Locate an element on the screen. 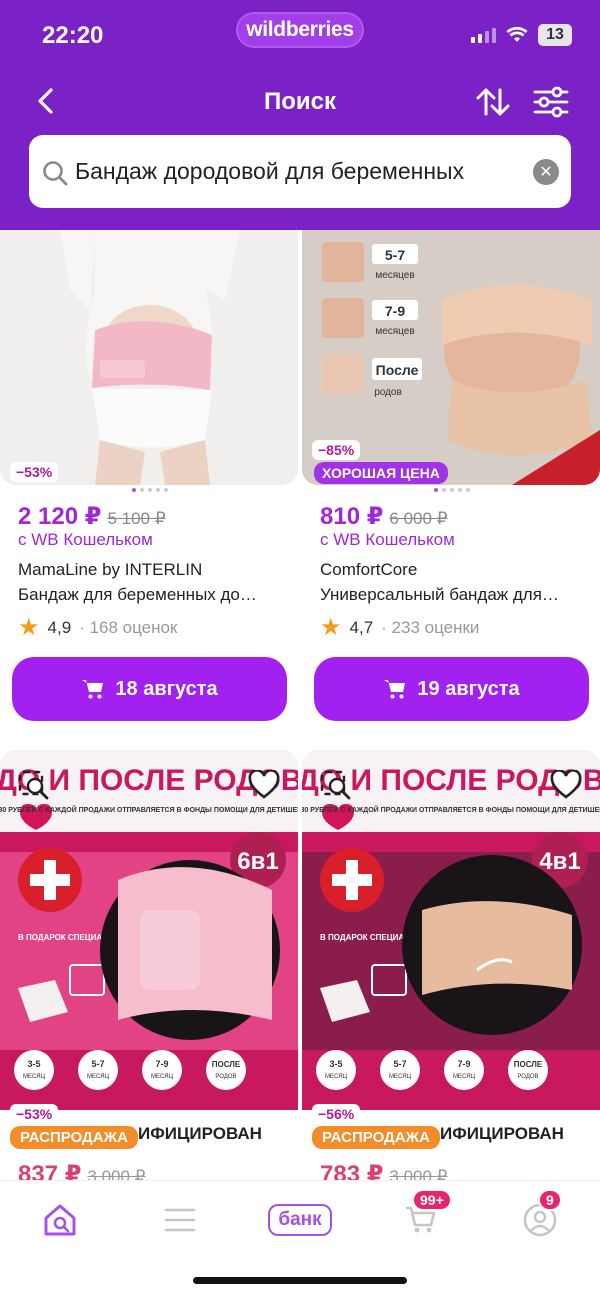  rating-score: 4,9 is located at coordinates (59, 627).